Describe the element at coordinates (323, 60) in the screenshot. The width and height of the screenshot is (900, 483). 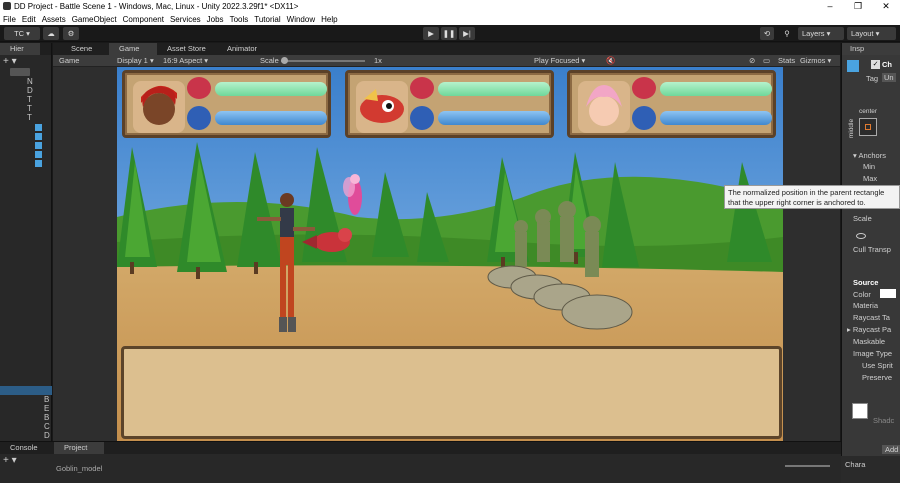
I see `scale-slider` at that location.